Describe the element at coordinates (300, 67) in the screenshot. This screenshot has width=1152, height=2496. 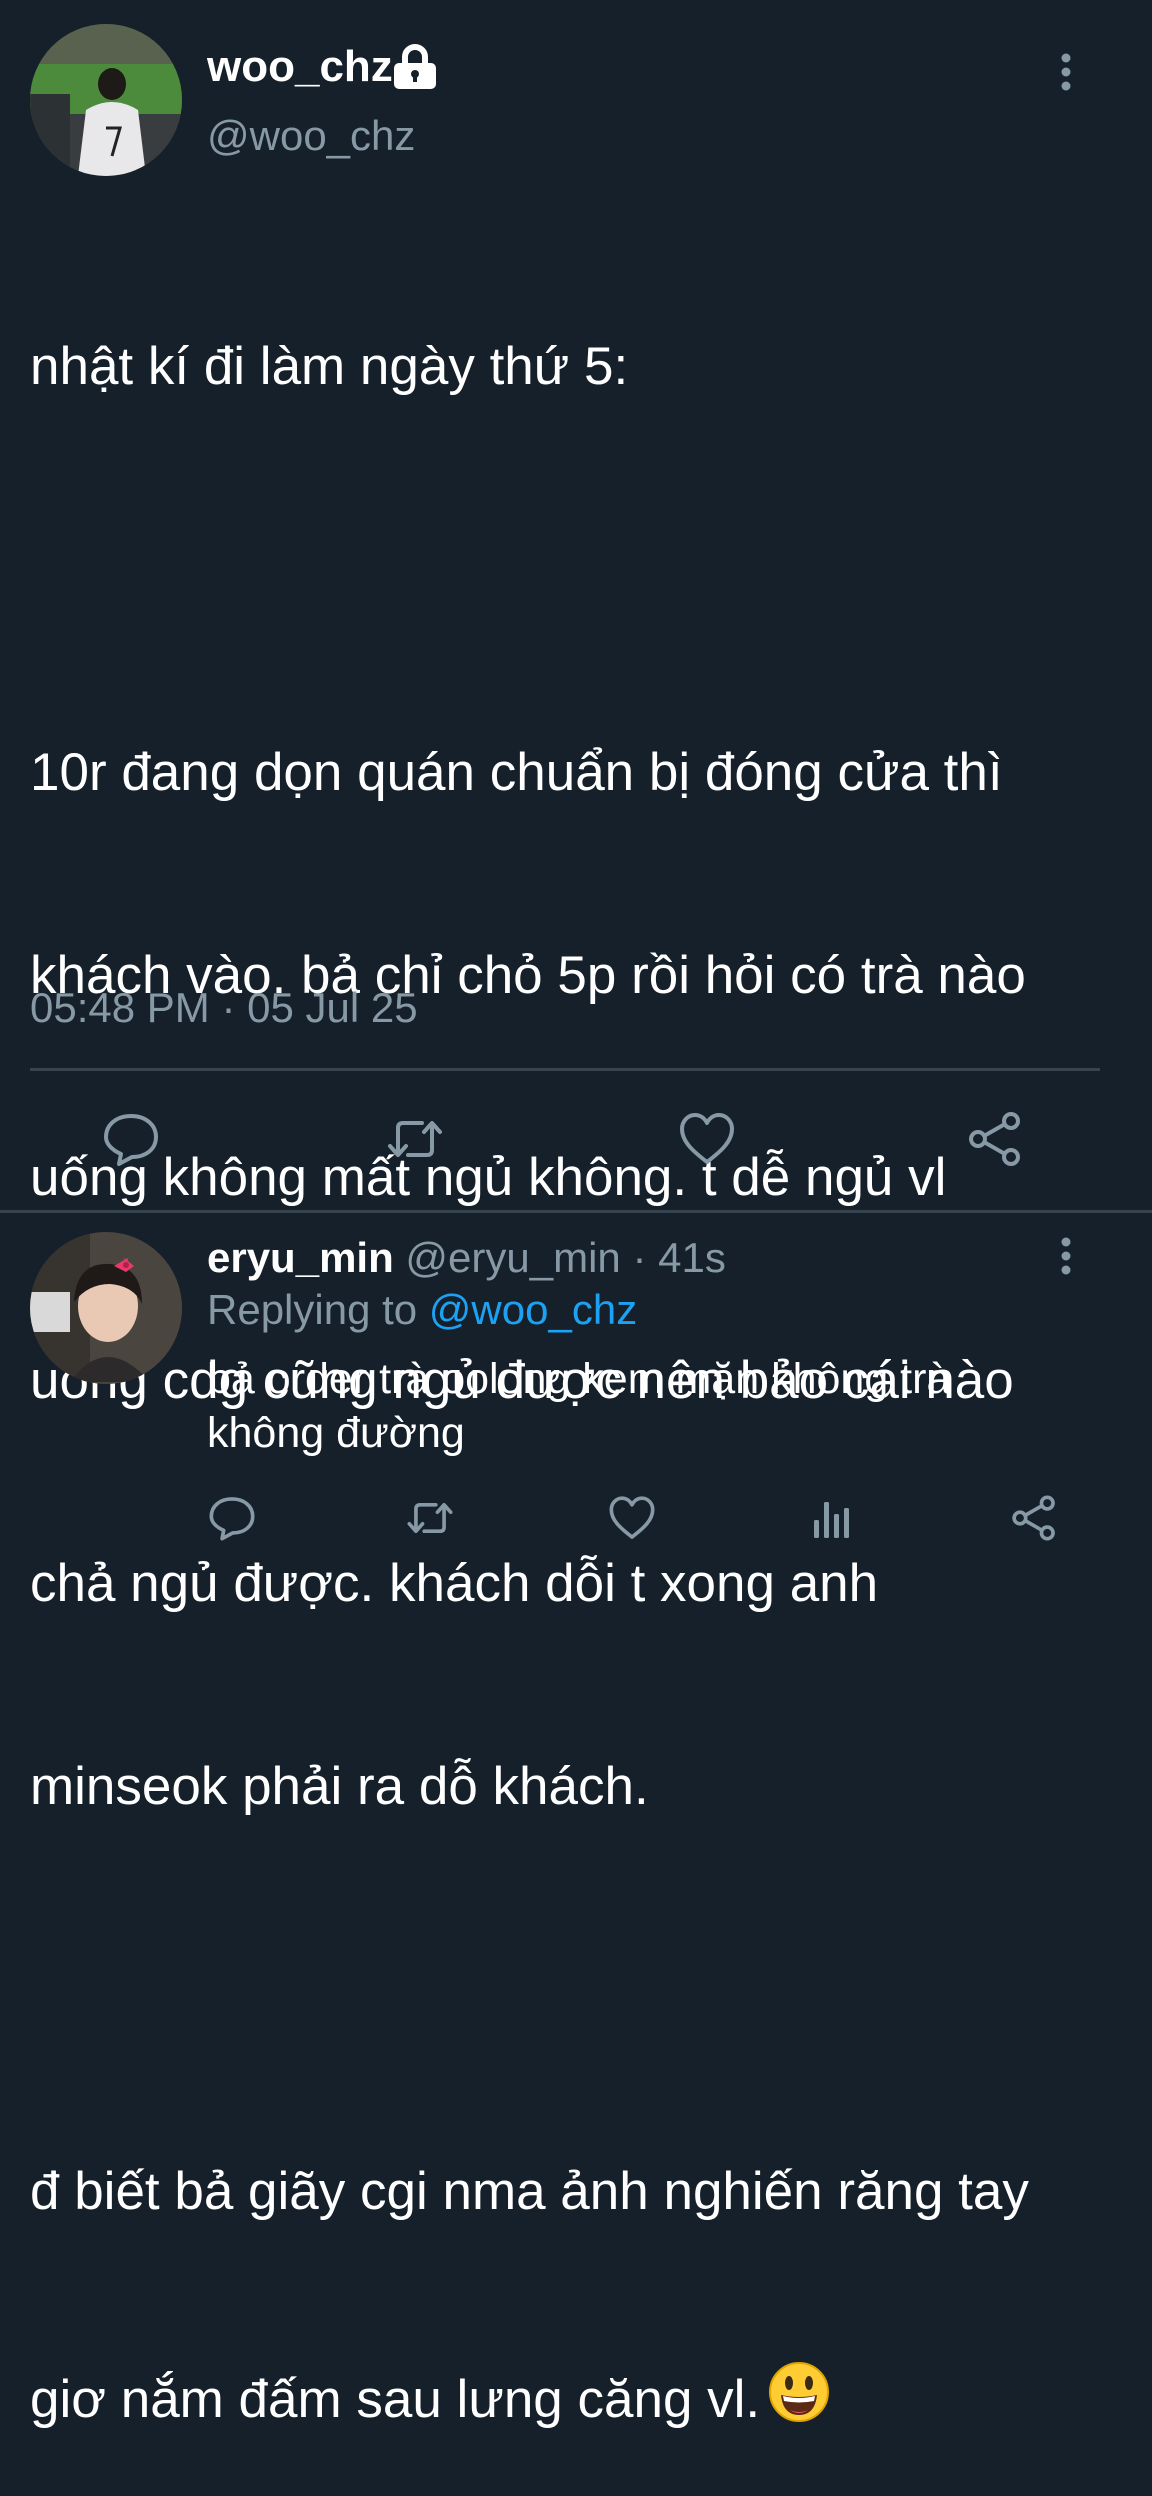
I see `author-display-name: woo_chz` at that location.